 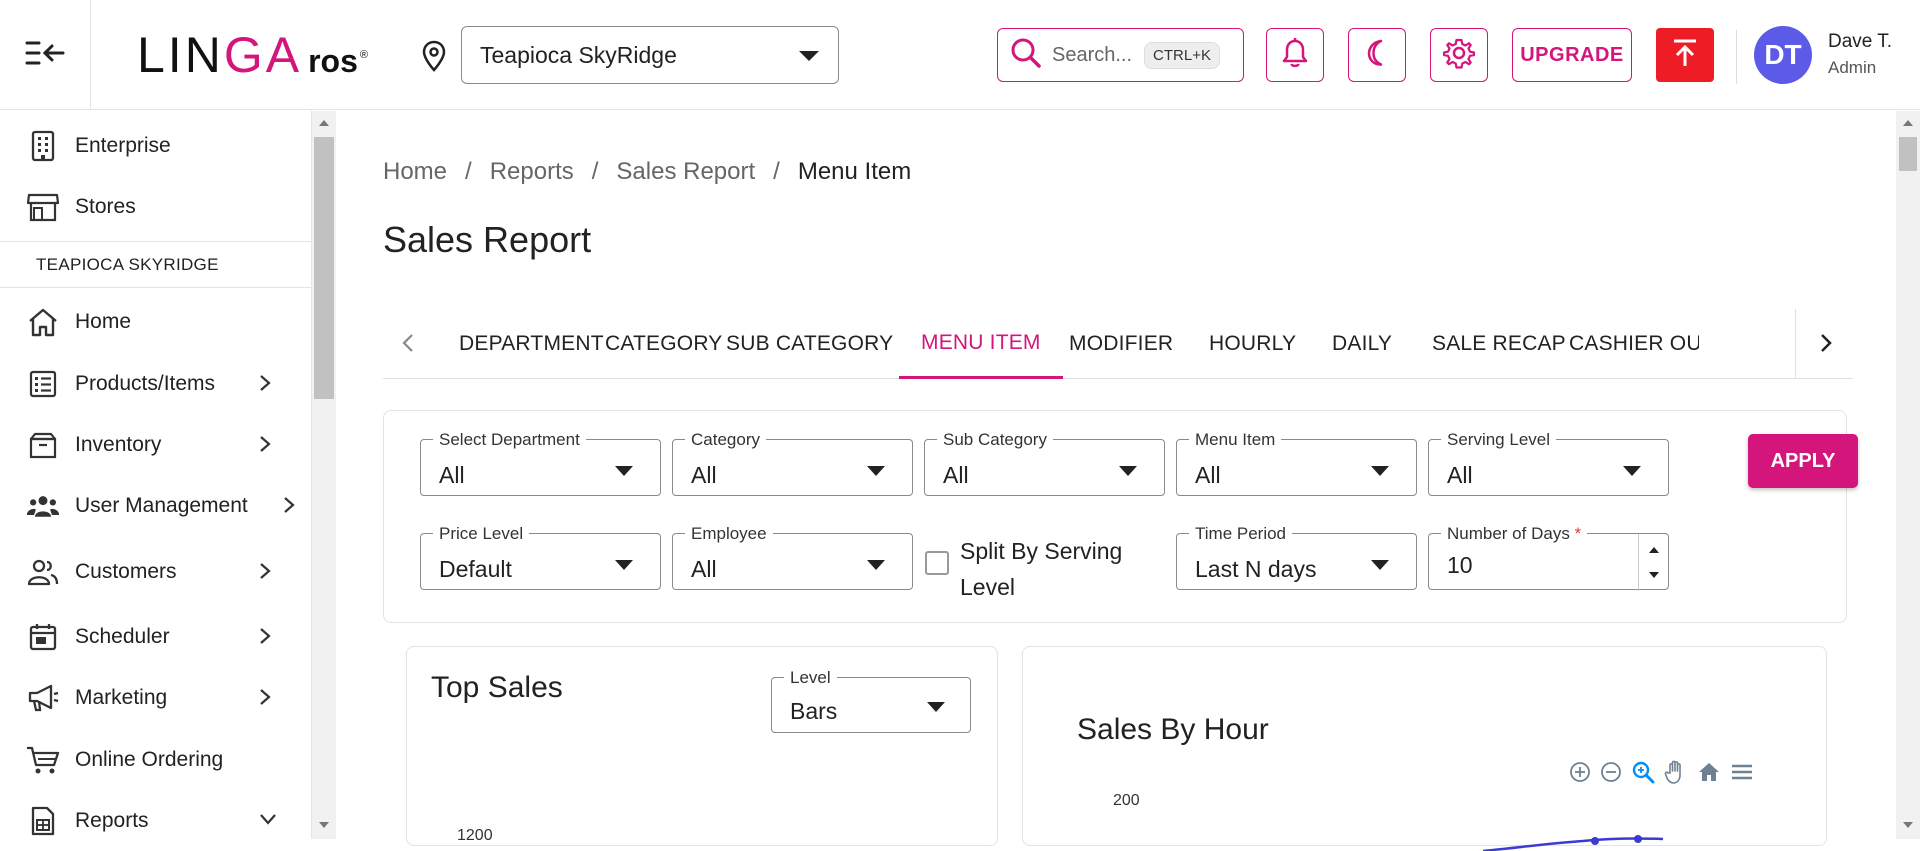 What do you see at coordinates (650, 55) in the screenshot?
I see `store-selector: Teapioca SkyRidge` at bounding box center [650, 55].